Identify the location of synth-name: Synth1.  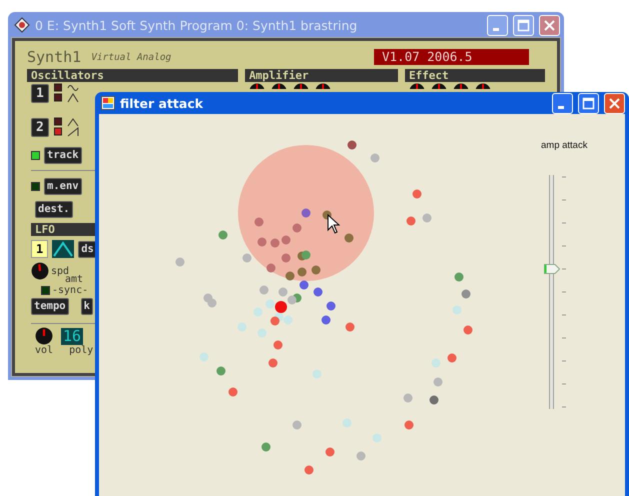
(54, 57).